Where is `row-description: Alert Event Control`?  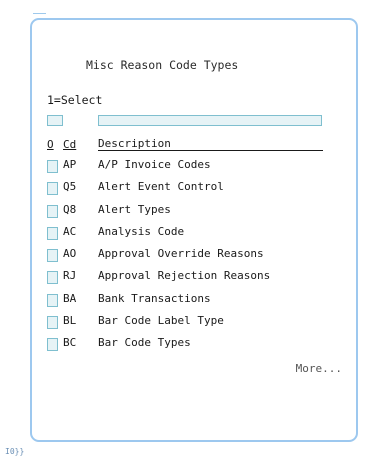 row-description: Alert Event Control is located at coordinates (161, 187).